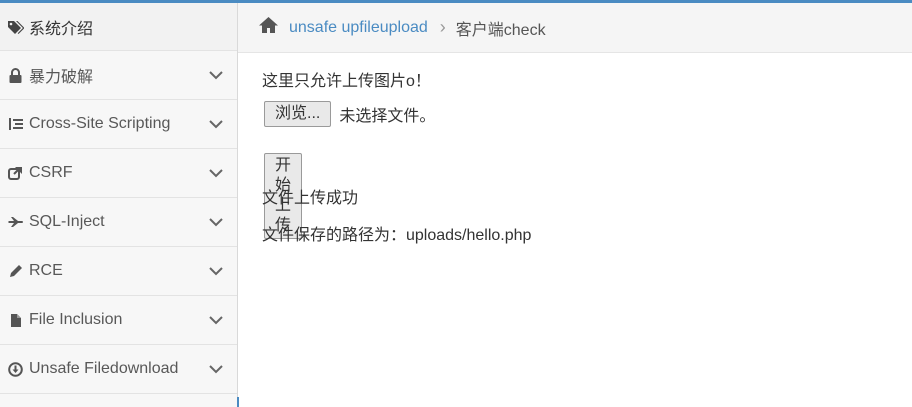 Image resolution: width=912 pixels, height=407 pixels. Describe the element at coordinates (500, 30) in the screenshot. I see `breadcrumb-current: 客户端check` at that location.